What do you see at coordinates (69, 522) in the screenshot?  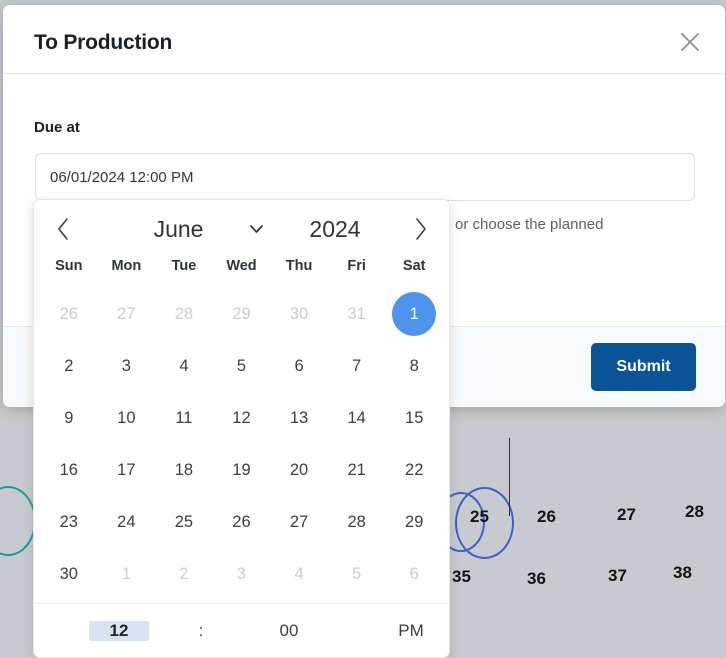 I see `day-cell: 23` at bounding box center [69, 522].